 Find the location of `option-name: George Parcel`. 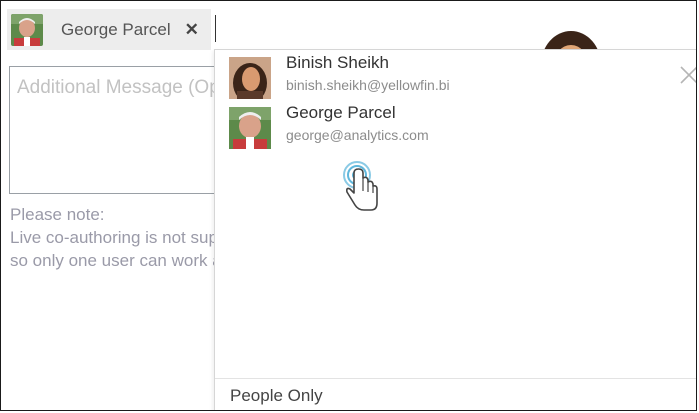

option-name: George Parcel is located at coordinates (341, 112).